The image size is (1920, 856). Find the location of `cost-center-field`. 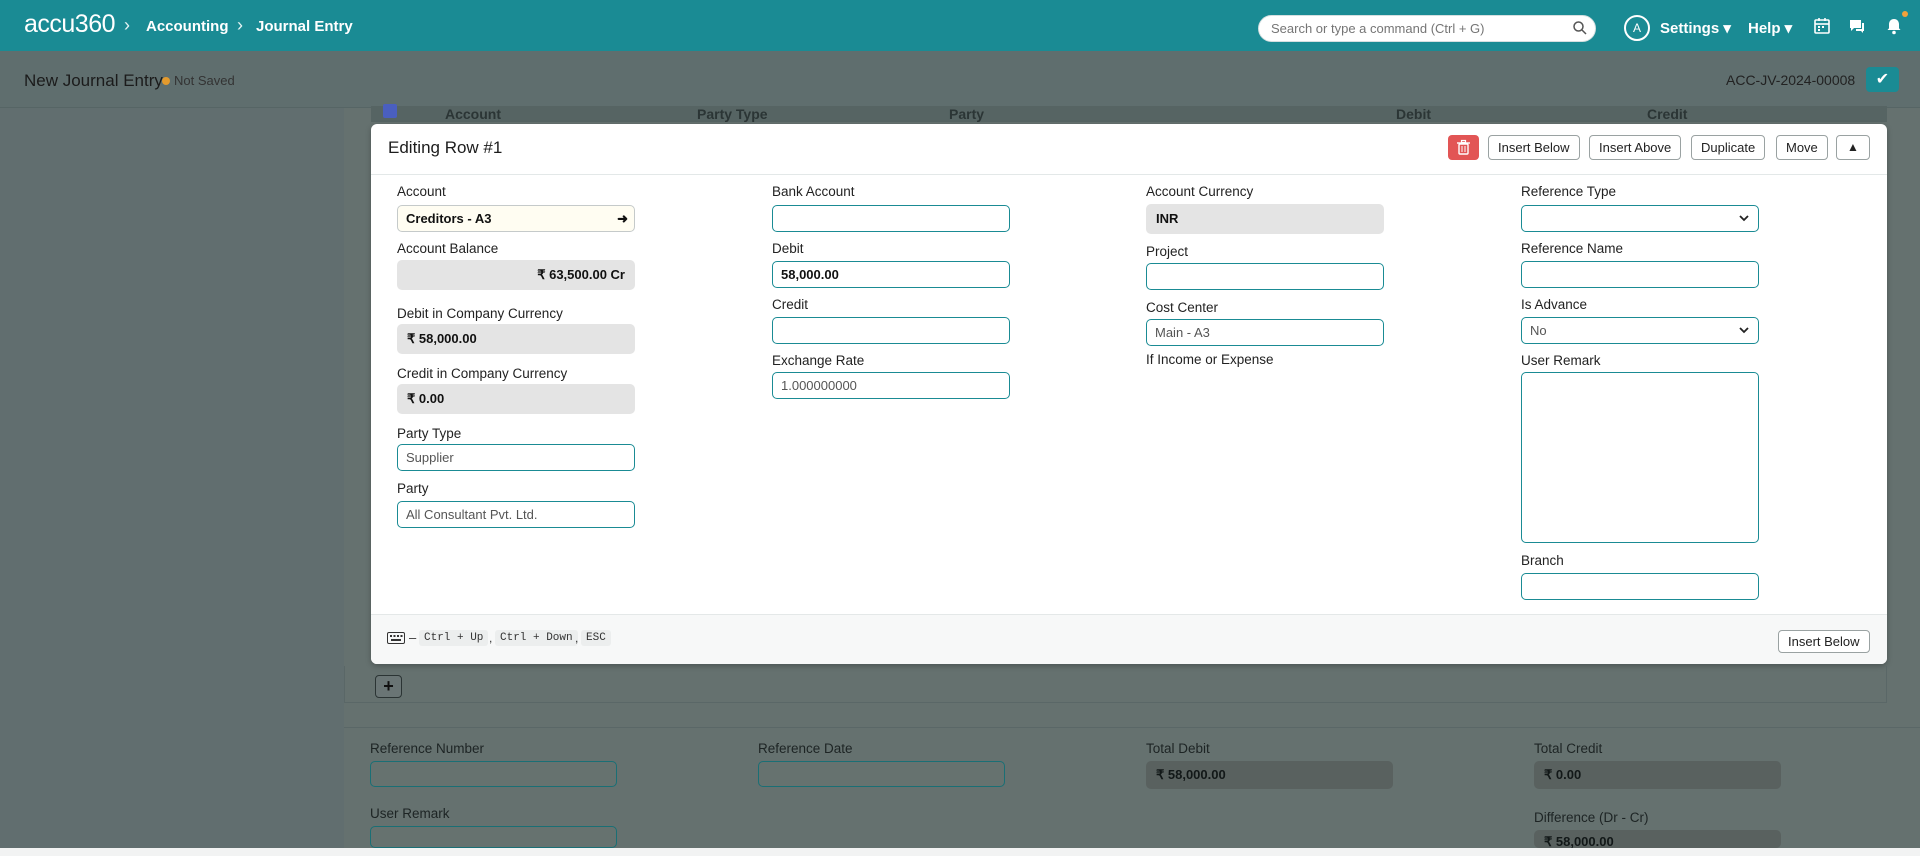

cost-center-field is located at coordinates (1265, 332).